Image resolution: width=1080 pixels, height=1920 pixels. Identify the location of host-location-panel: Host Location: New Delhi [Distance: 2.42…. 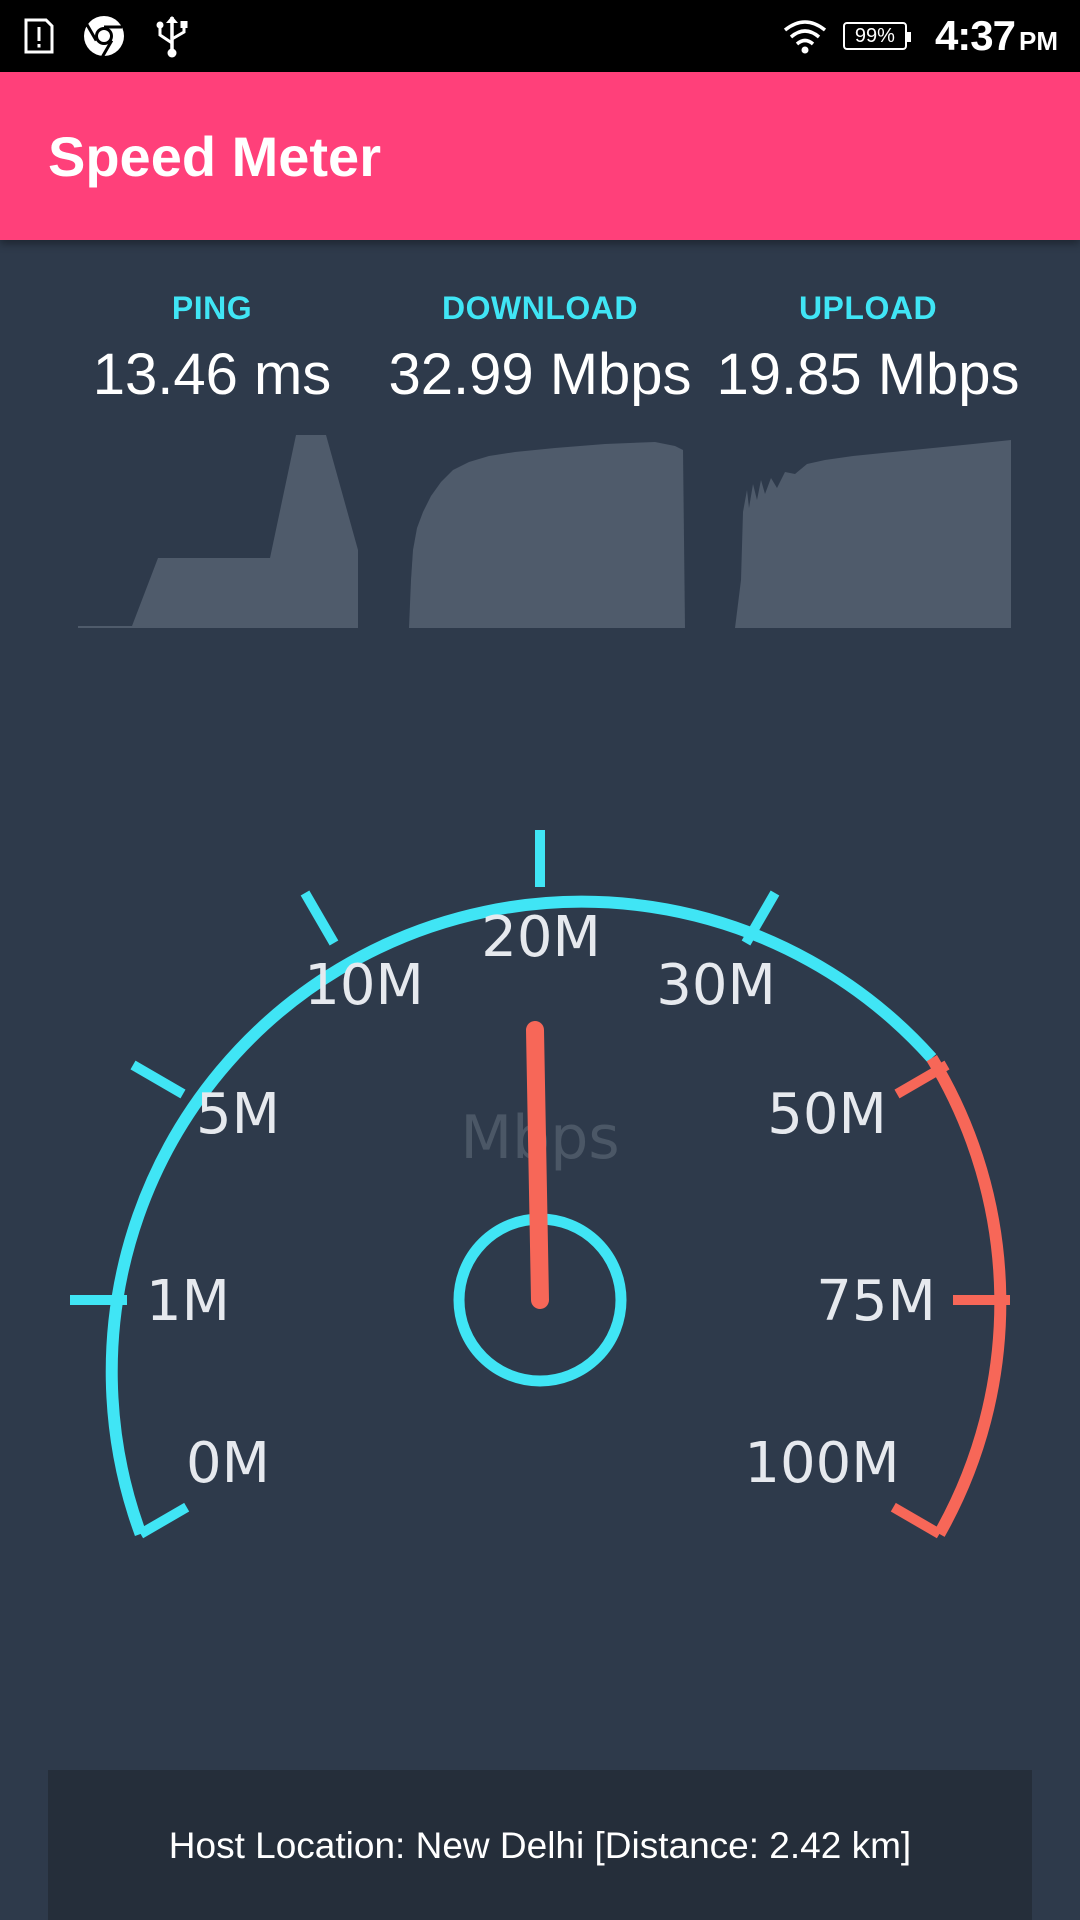
(540, 1845).